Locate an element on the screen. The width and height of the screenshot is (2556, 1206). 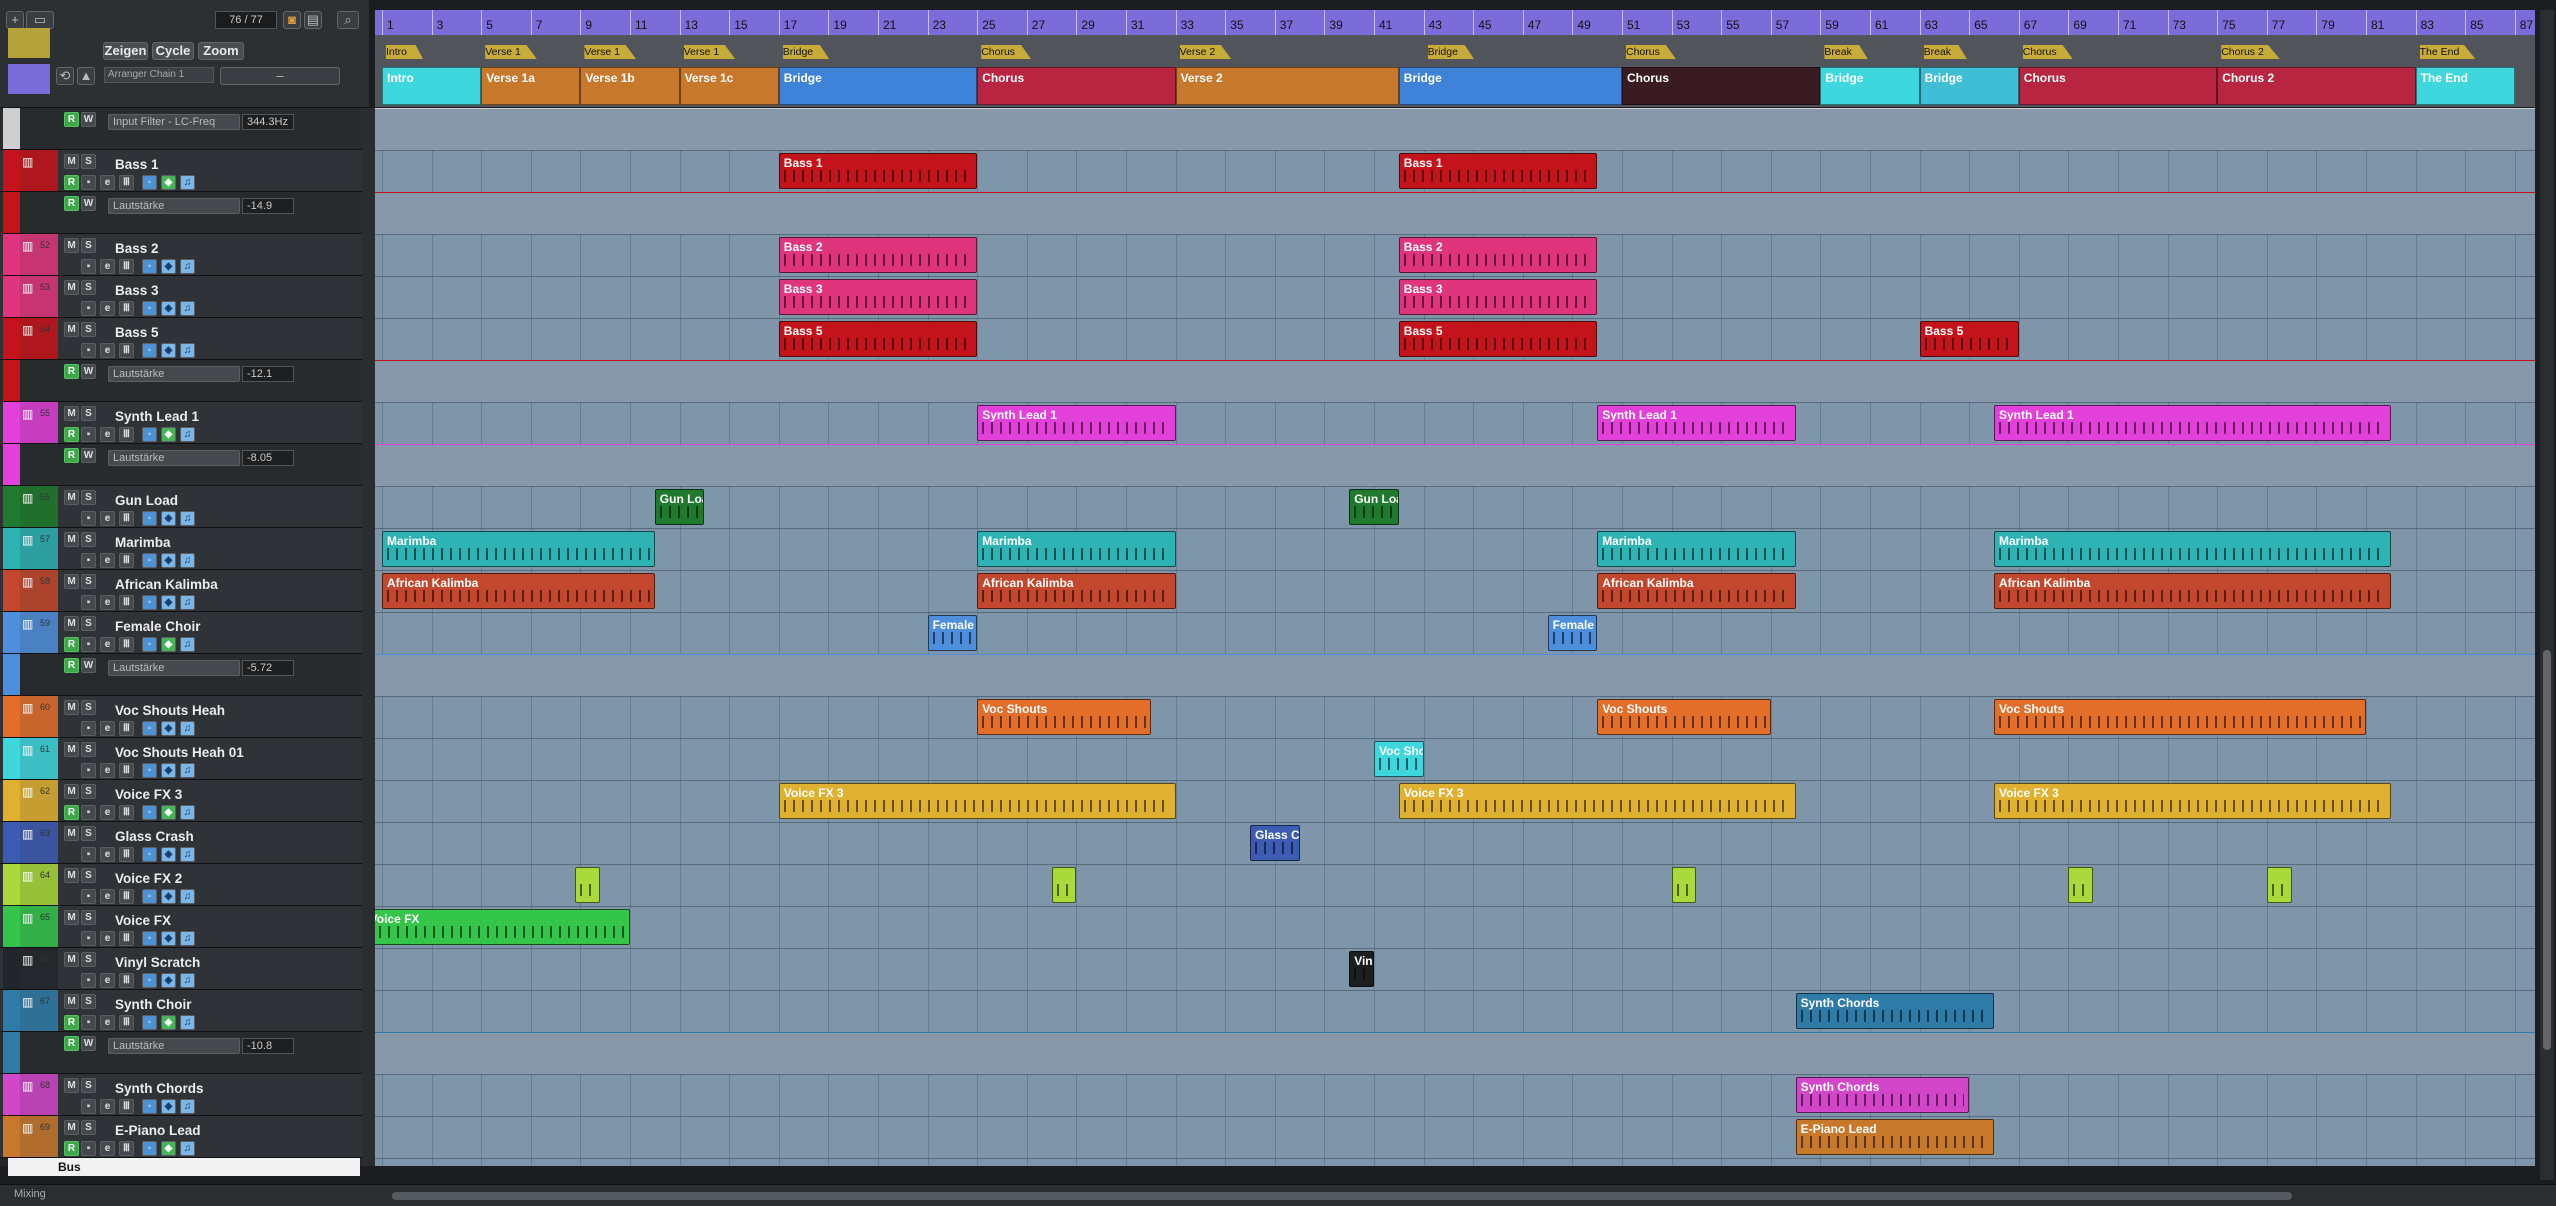
automation-value: -8.05 is located at coordinates (268, 458).